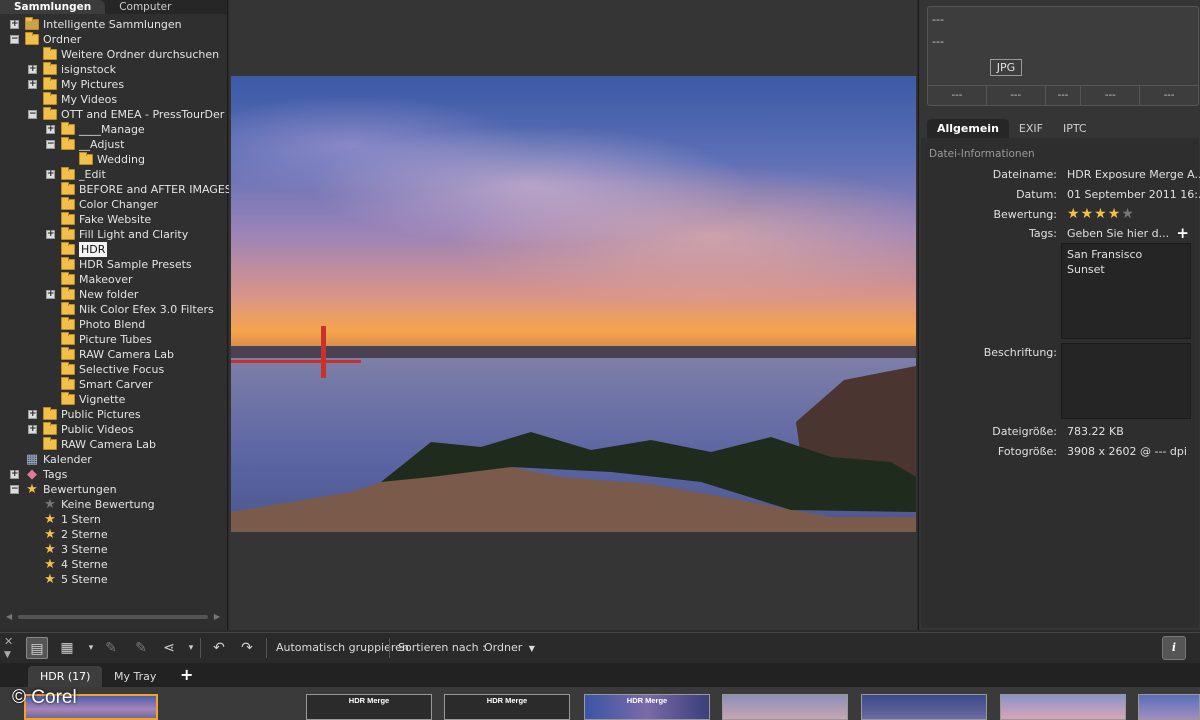  I want to click on tree-item: + ____Manage, so click(95, 129).